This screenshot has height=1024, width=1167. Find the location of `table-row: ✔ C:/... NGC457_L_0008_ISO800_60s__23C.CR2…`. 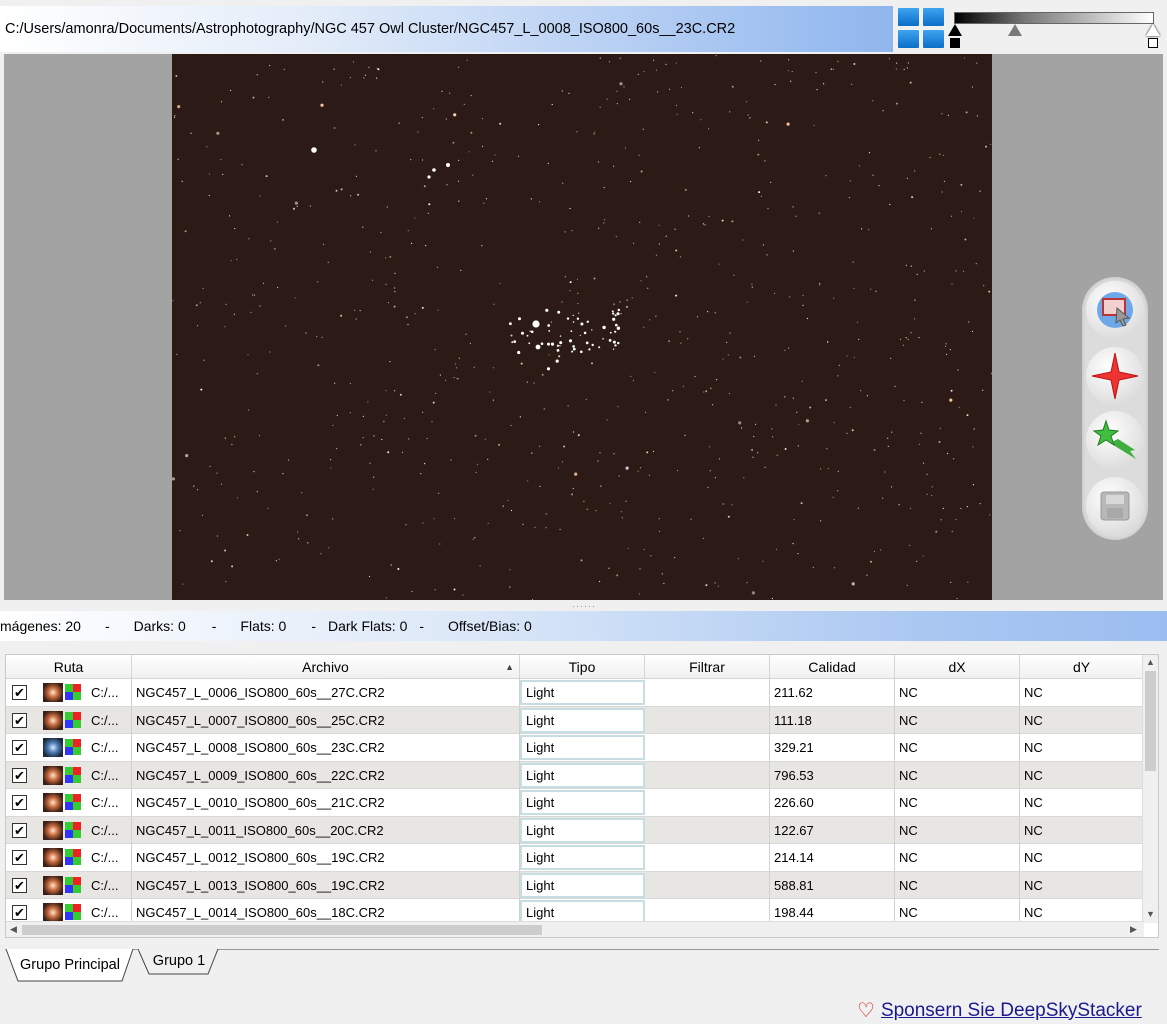

table-row: ✔ C:/... NGC457_L_0008_ISO800_60s__23C.CR2… is located at coordinates (575, 748).